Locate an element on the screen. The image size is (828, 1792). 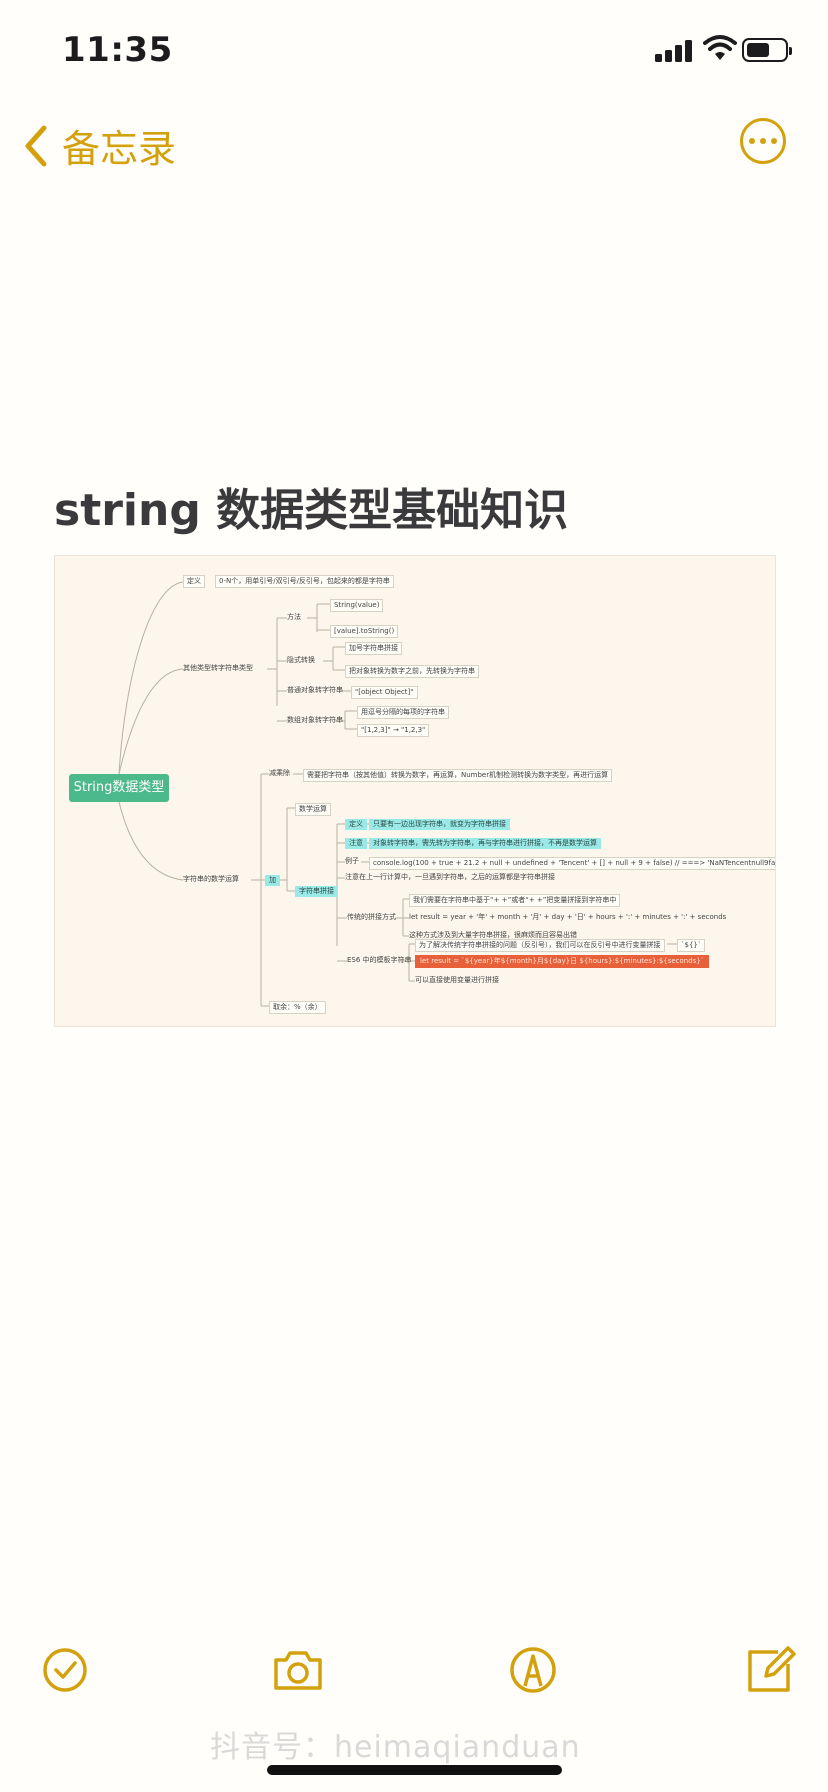
compose-icon is located at coordinates (772, 1669).